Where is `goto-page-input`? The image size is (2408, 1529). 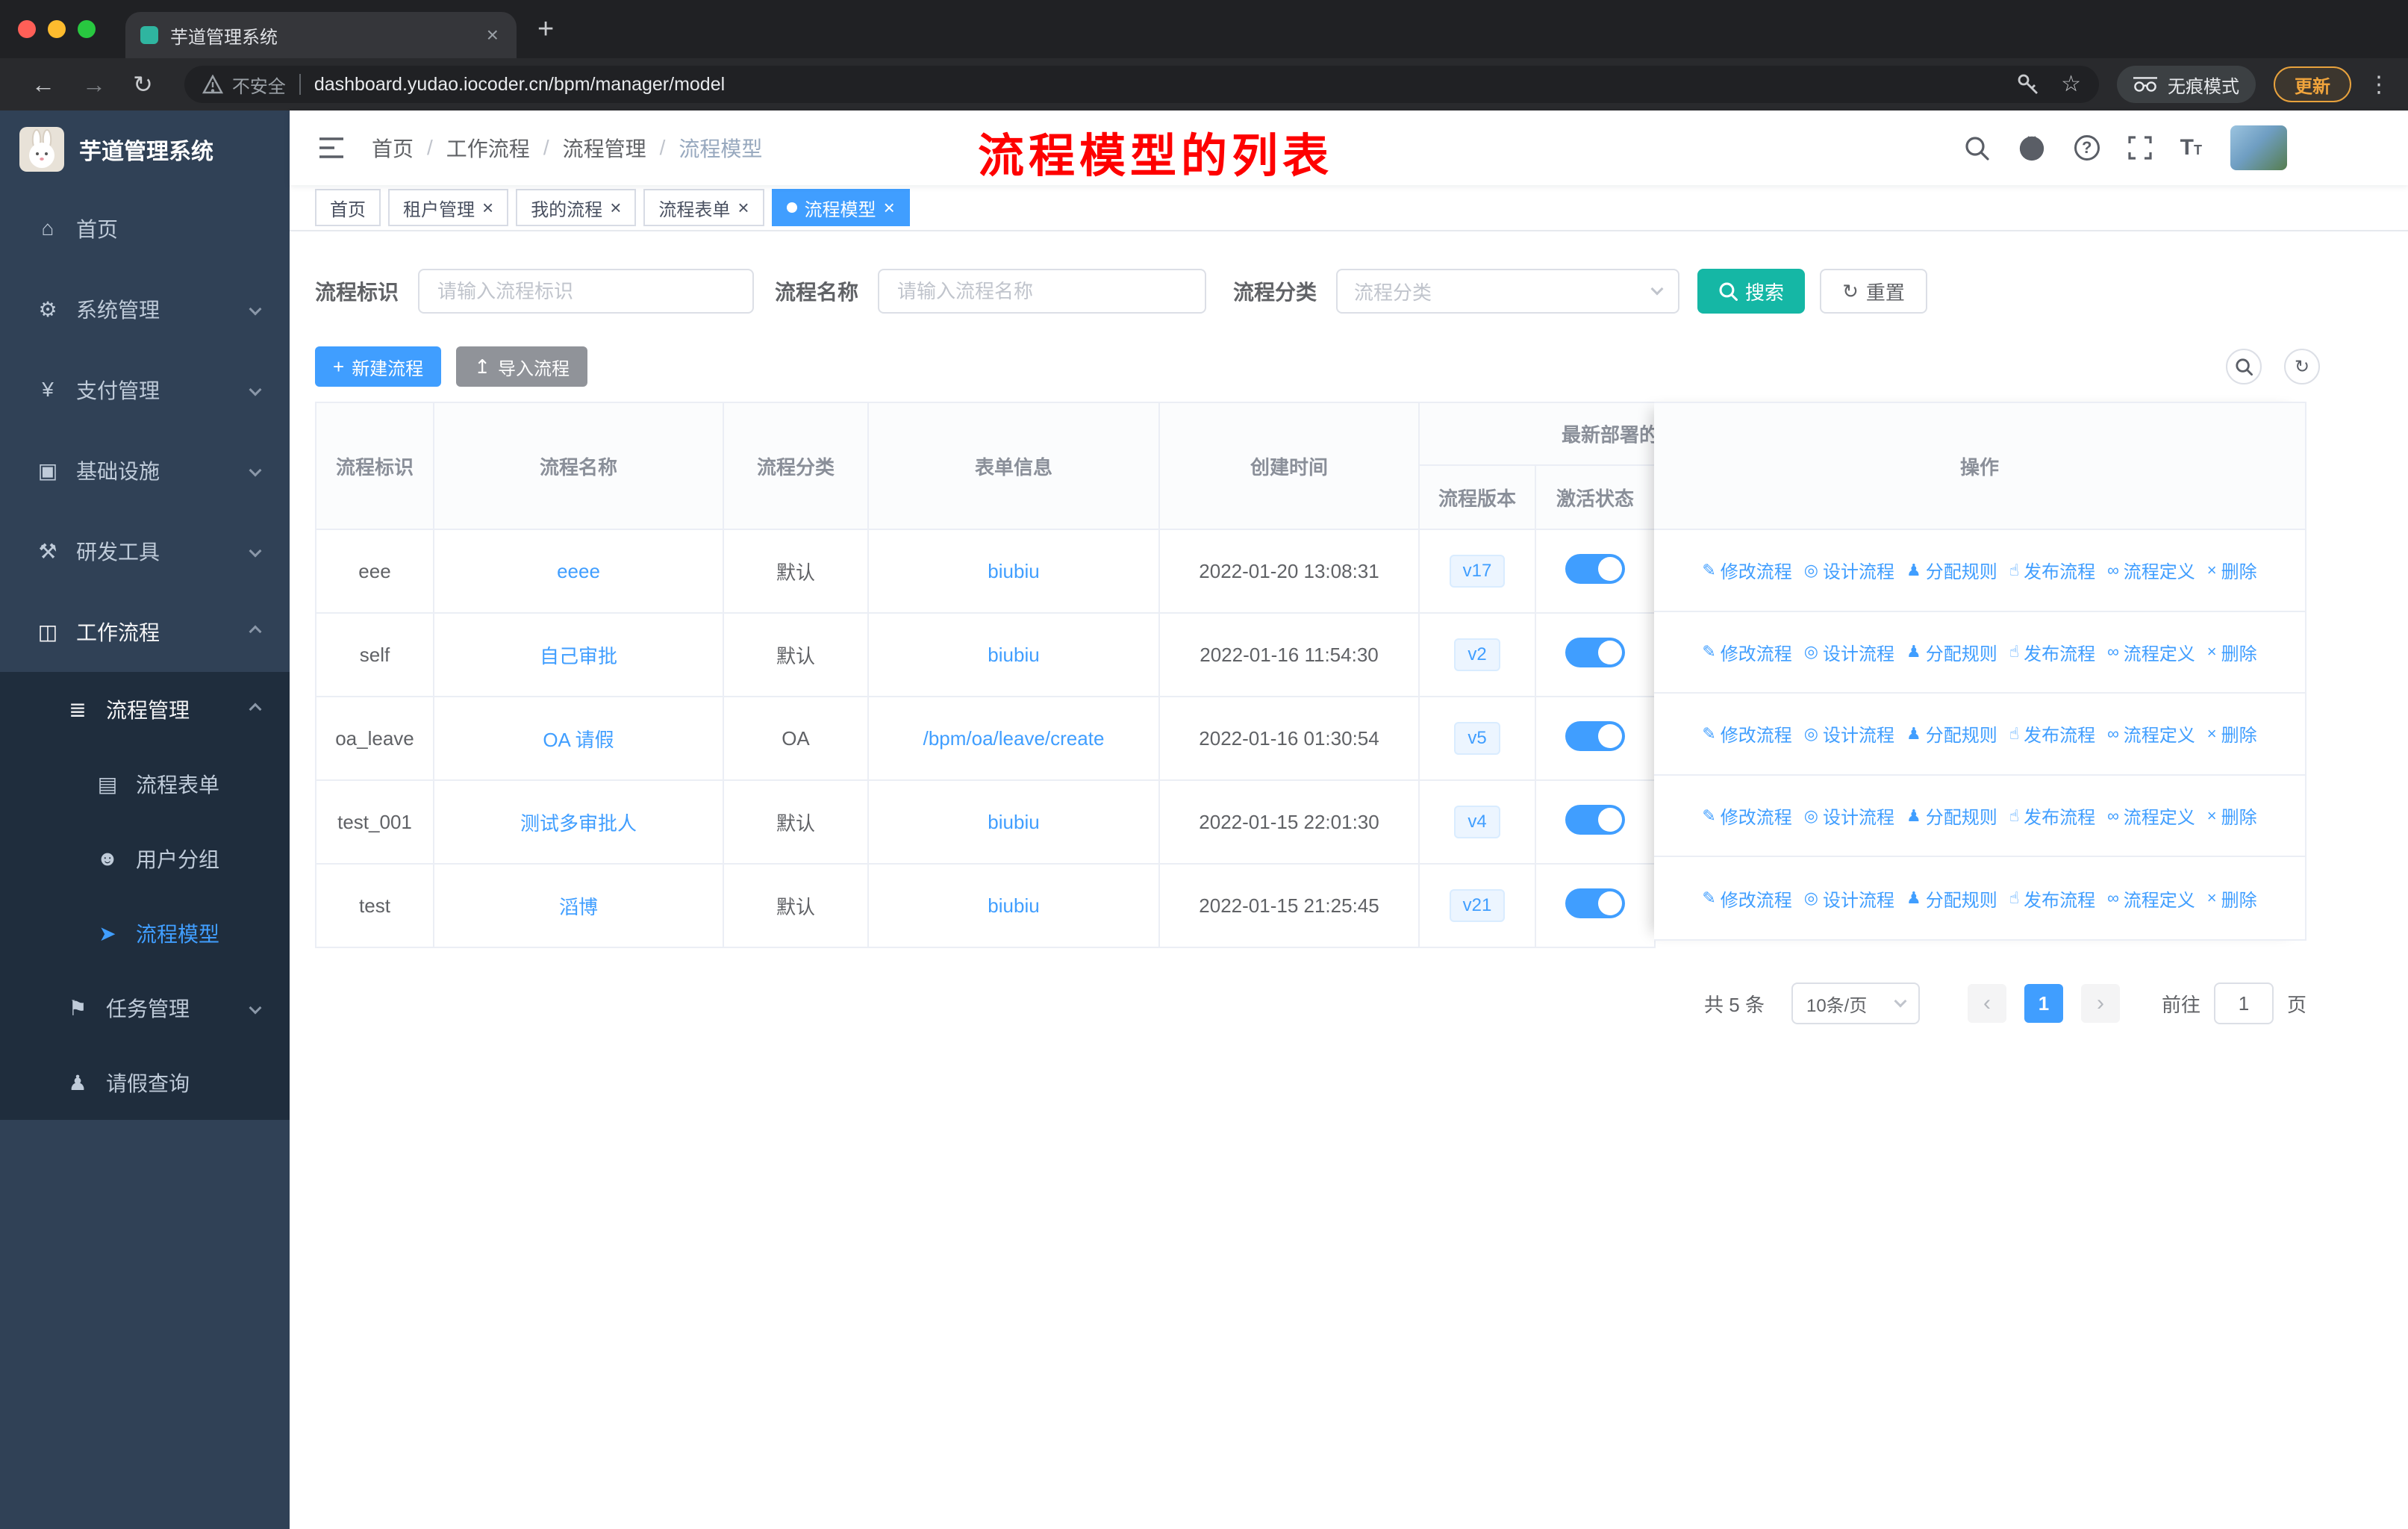
goto-page-input is located at coordinates (2243, 1004).